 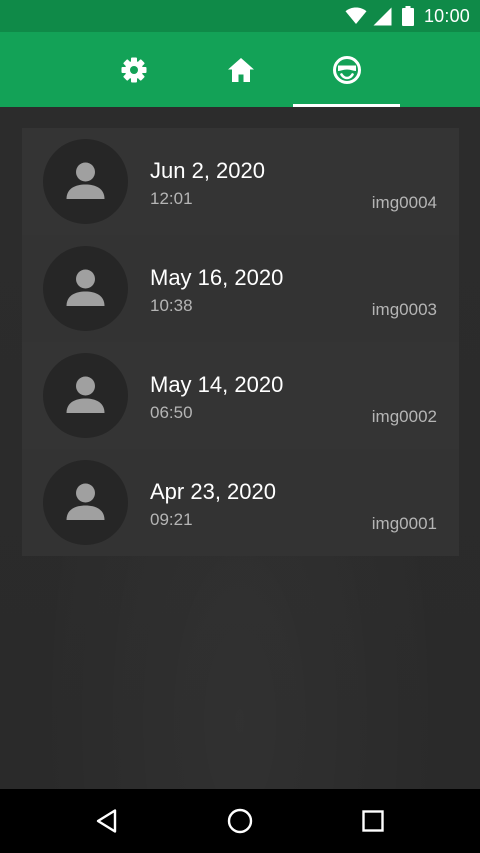 I want to click on status-icons: 10:00, so click(x=407, y=16).